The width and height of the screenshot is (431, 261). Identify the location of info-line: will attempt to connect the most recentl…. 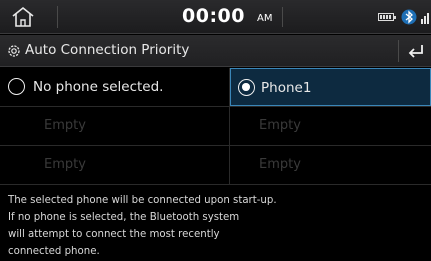
(114, 234).